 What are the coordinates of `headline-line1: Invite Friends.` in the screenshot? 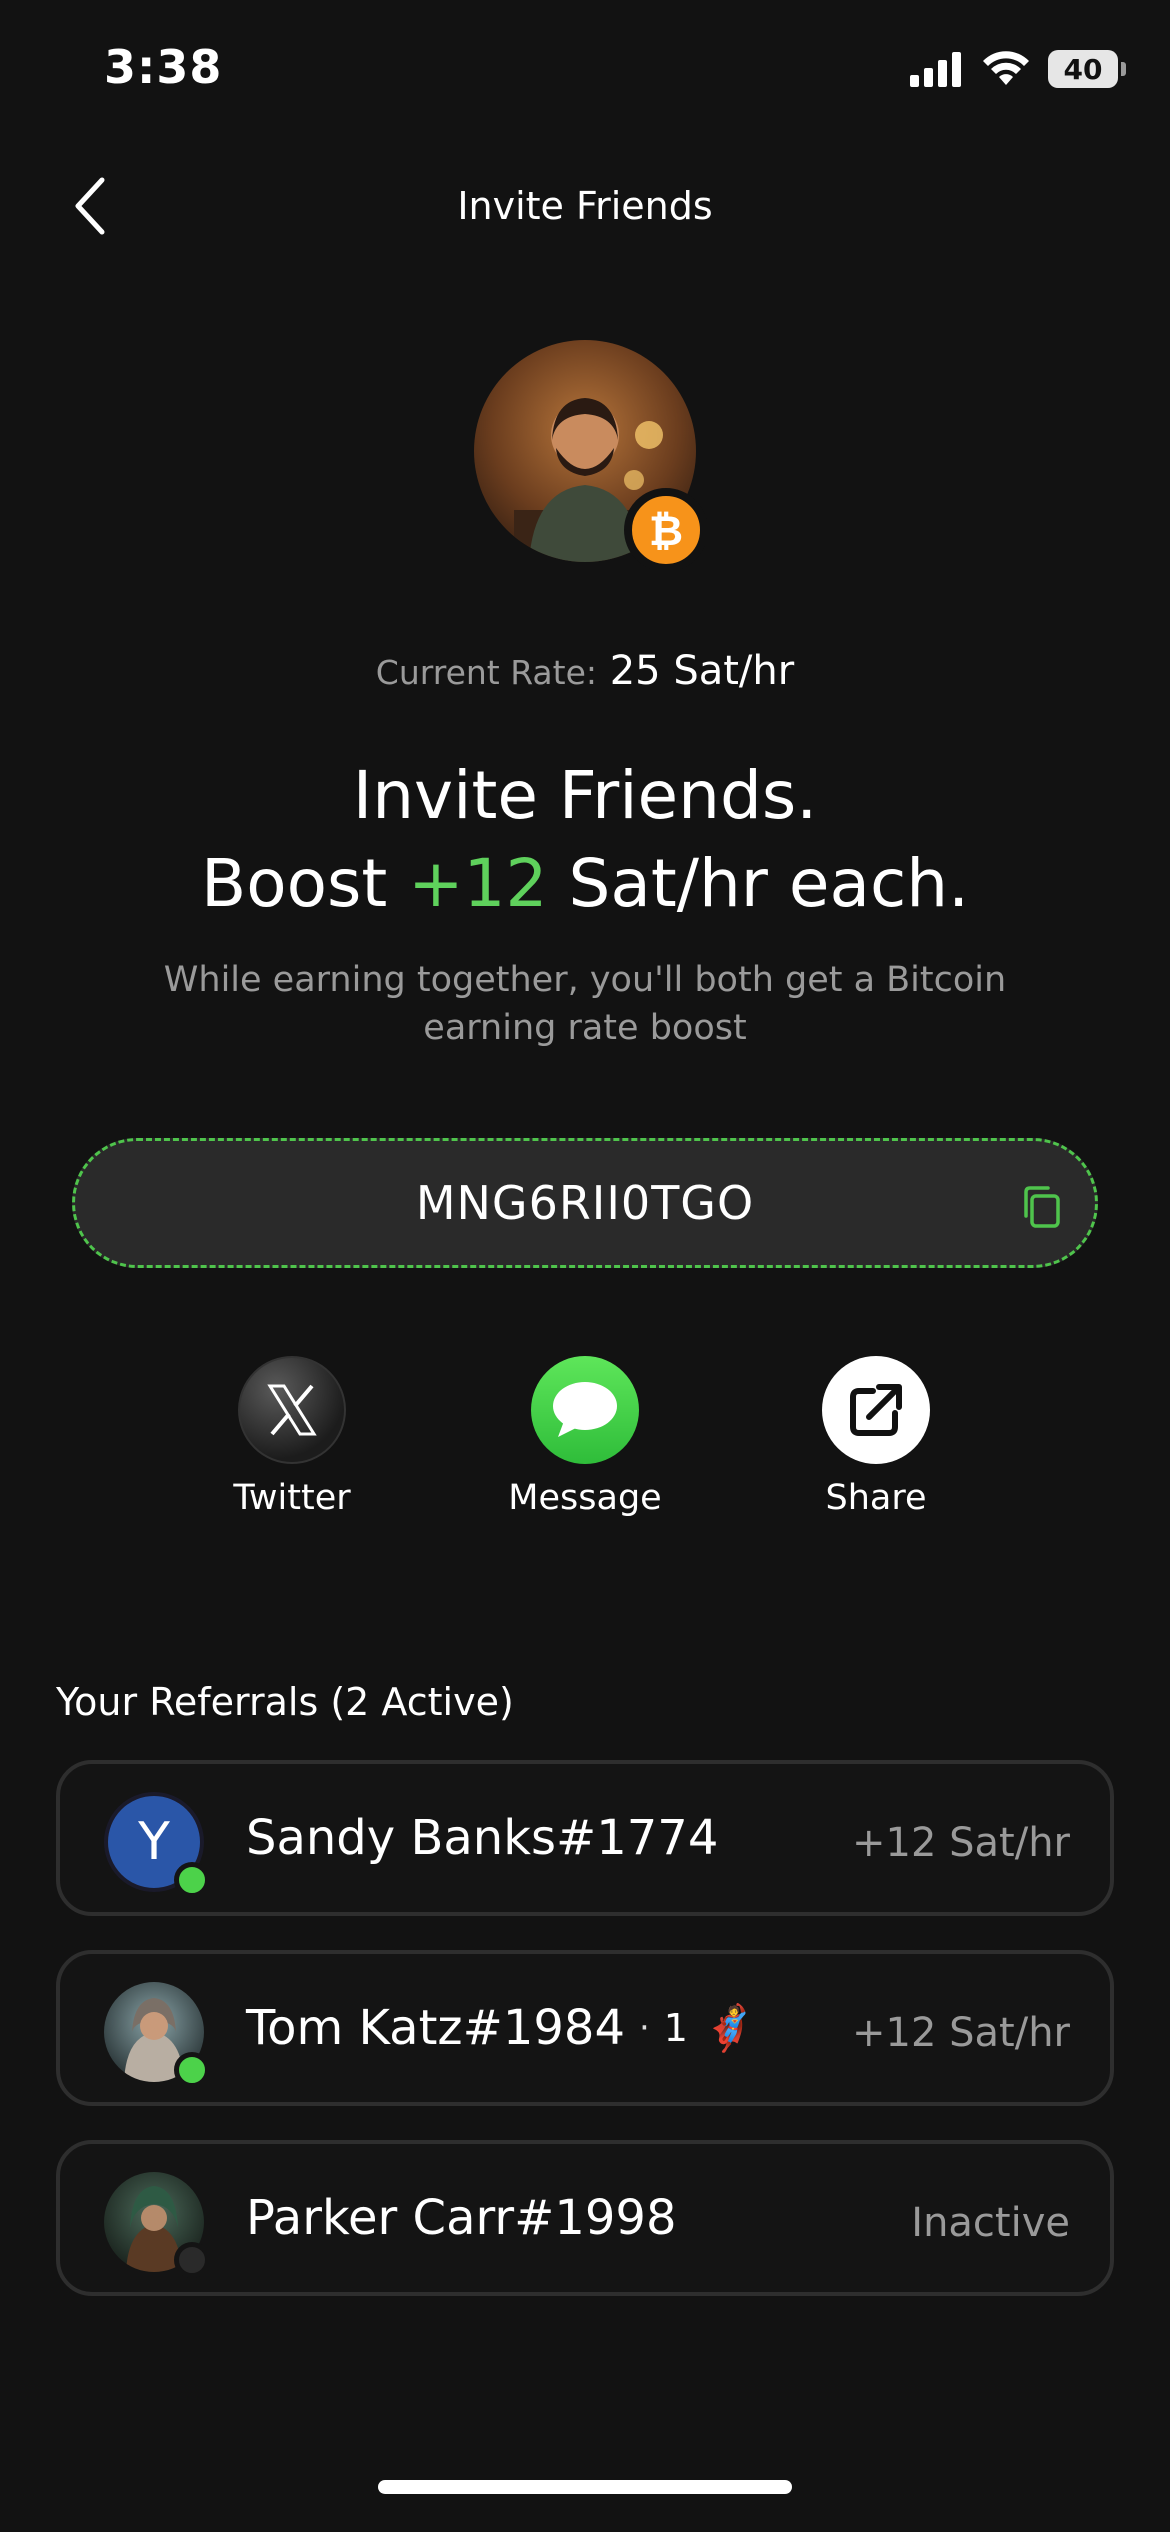 It's located at (585, 795).